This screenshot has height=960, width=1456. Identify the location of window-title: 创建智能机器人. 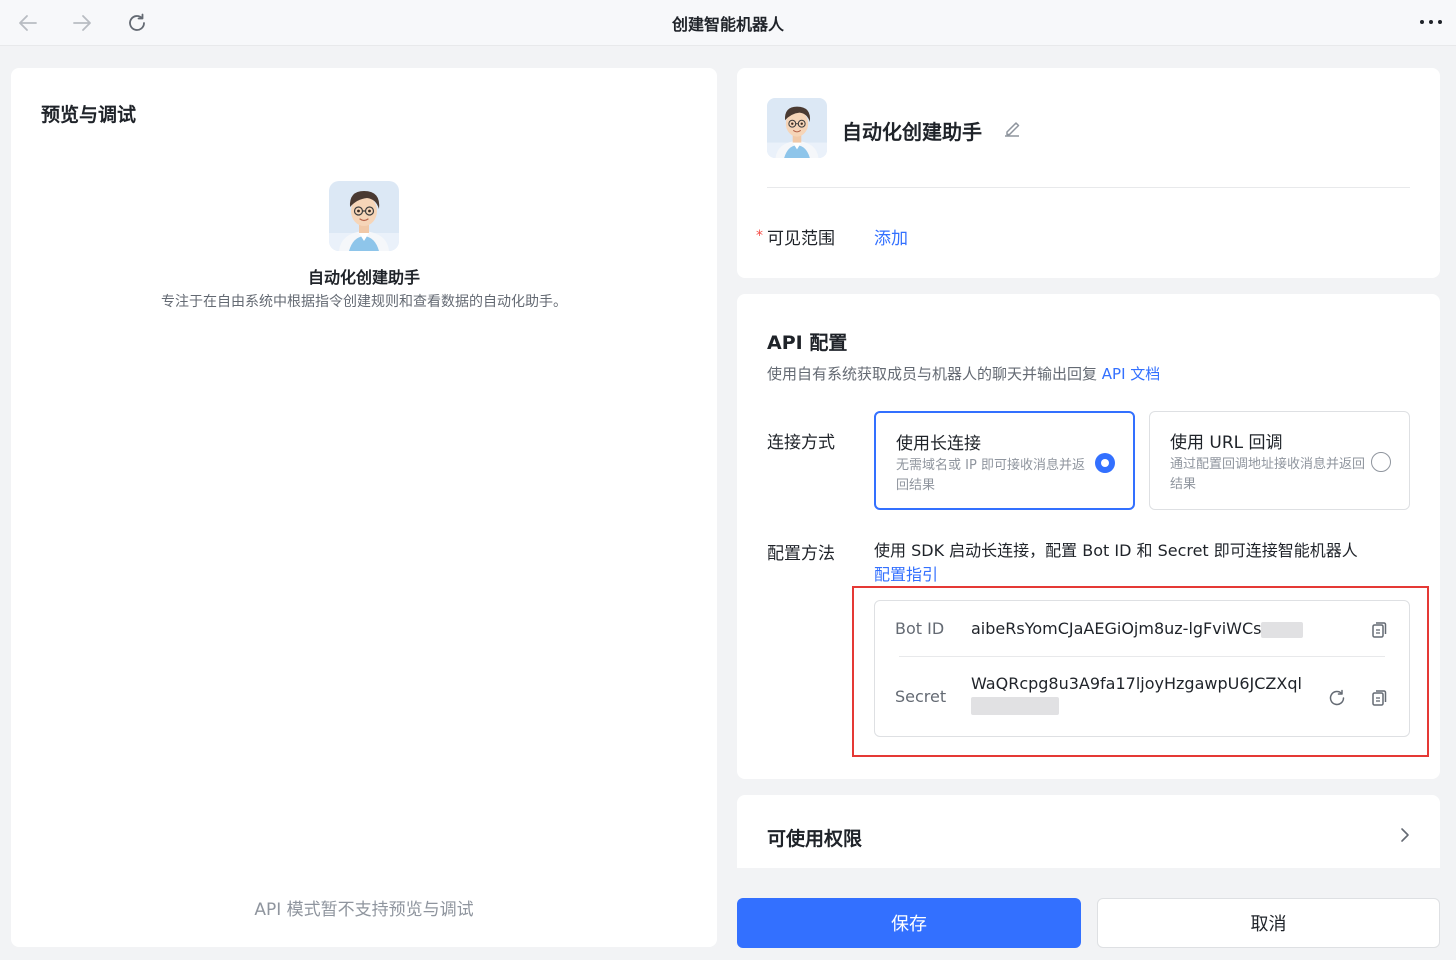
(727, 24).